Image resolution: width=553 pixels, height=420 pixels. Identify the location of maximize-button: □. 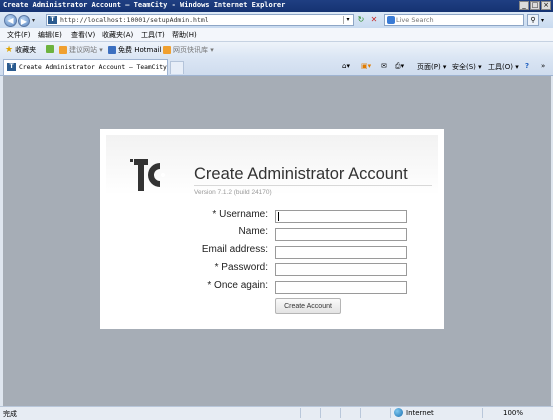
(535, 5).